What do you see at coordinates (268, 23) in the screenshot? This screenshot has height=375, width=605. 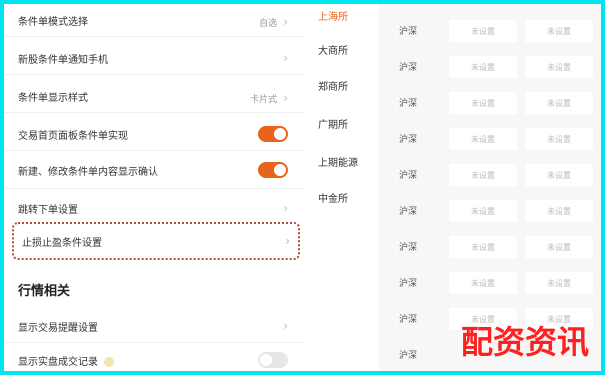 I see `setting-value: 自选` at bounding box center [268, 23].